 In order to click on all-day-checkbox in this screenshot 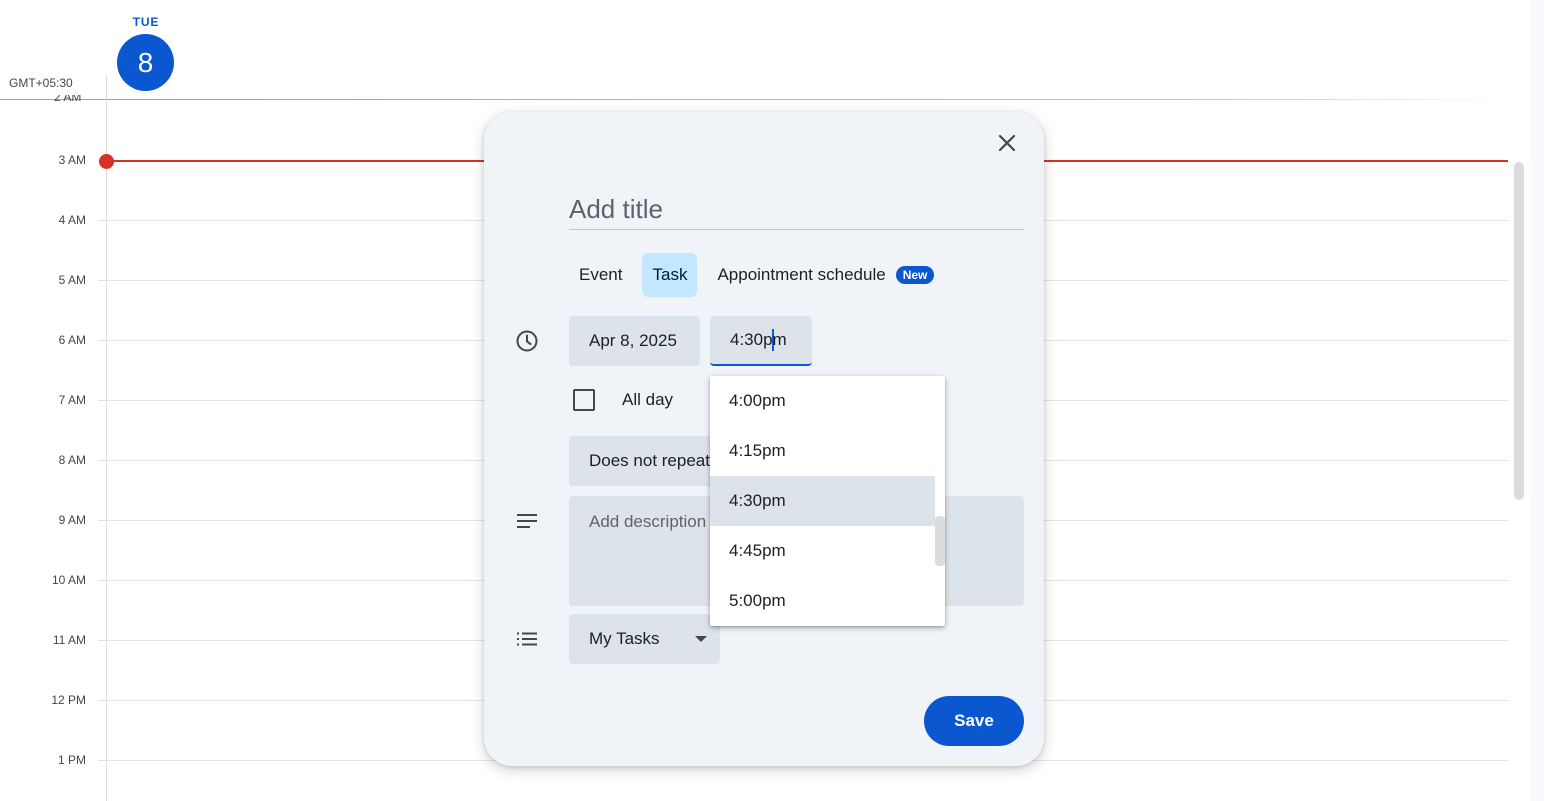, I will do `click(584, 400)`.